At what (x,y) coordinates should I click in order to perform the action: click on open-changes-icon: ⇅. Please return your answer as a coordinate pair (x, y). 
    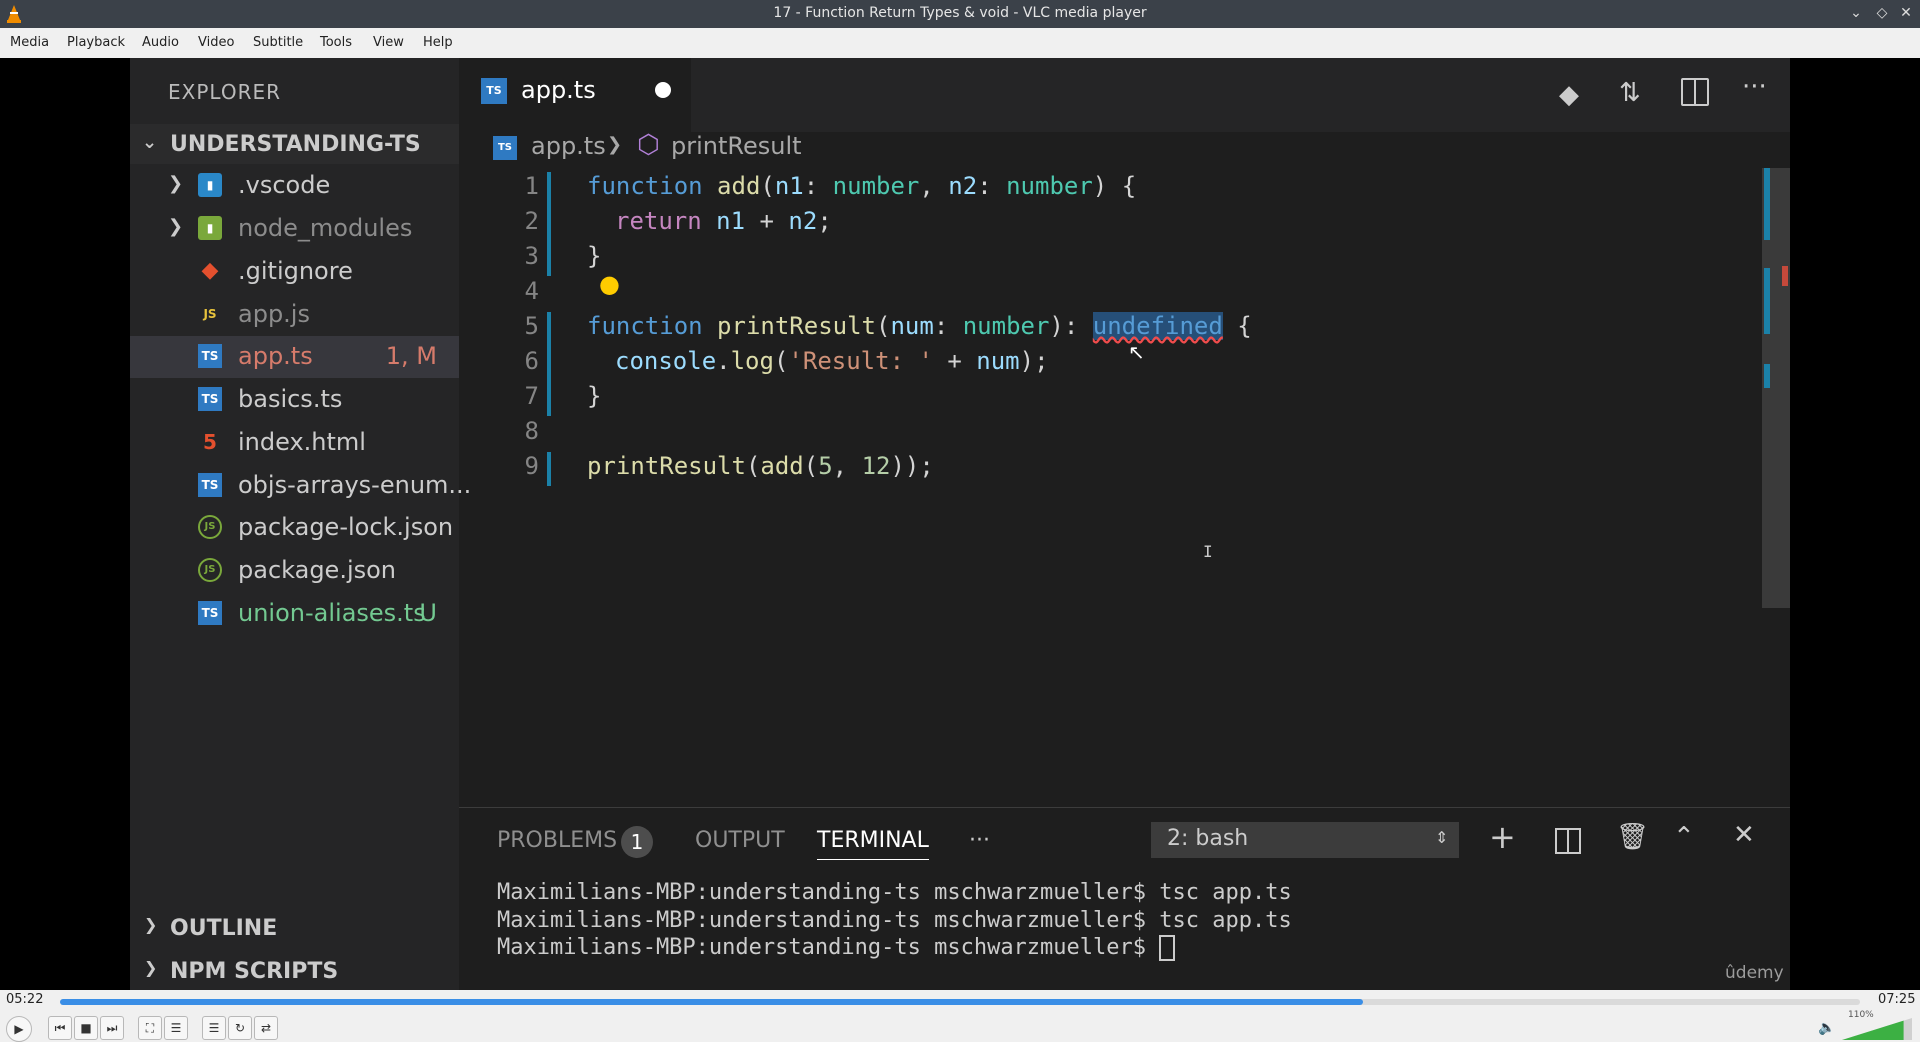
    Looking at the image, I should click on (1630, 93).